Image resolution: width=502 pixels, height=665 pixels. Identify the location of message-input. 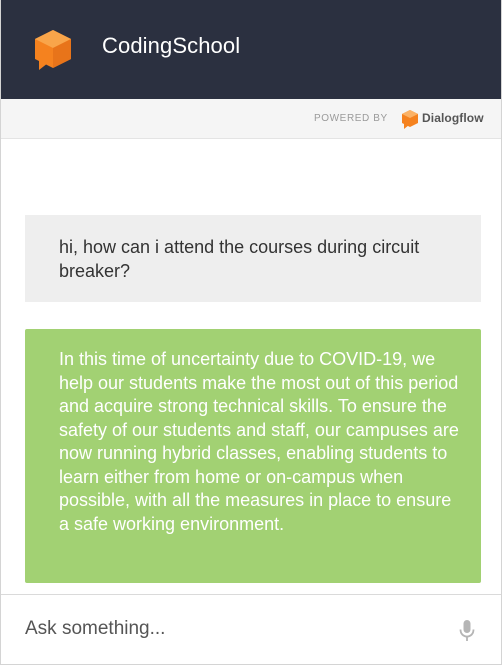
(230, 629).